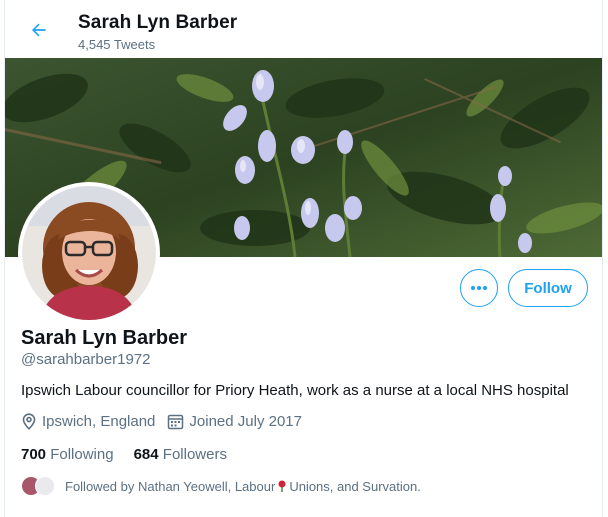 The height and width of the screenshot is (517, 608). Describe the element at coordinates (158, 22) in the screenshot. I see `header-title: Sarah Lyn Barber` at that location.